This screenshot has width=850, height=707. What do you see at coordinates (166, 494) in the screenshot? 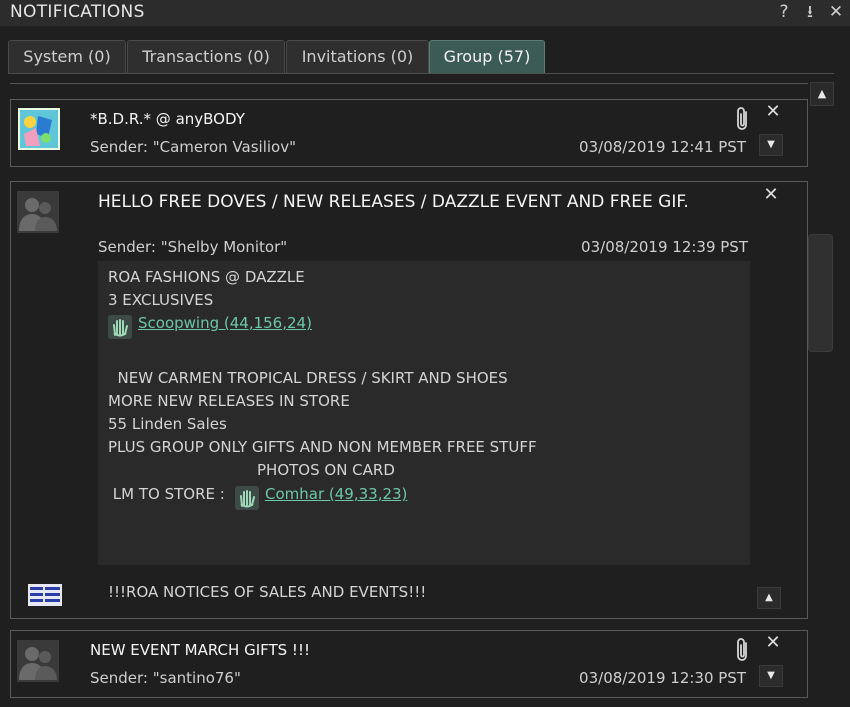
I see `message-line: LM TO STORE :` at bounding box center [166, 494].